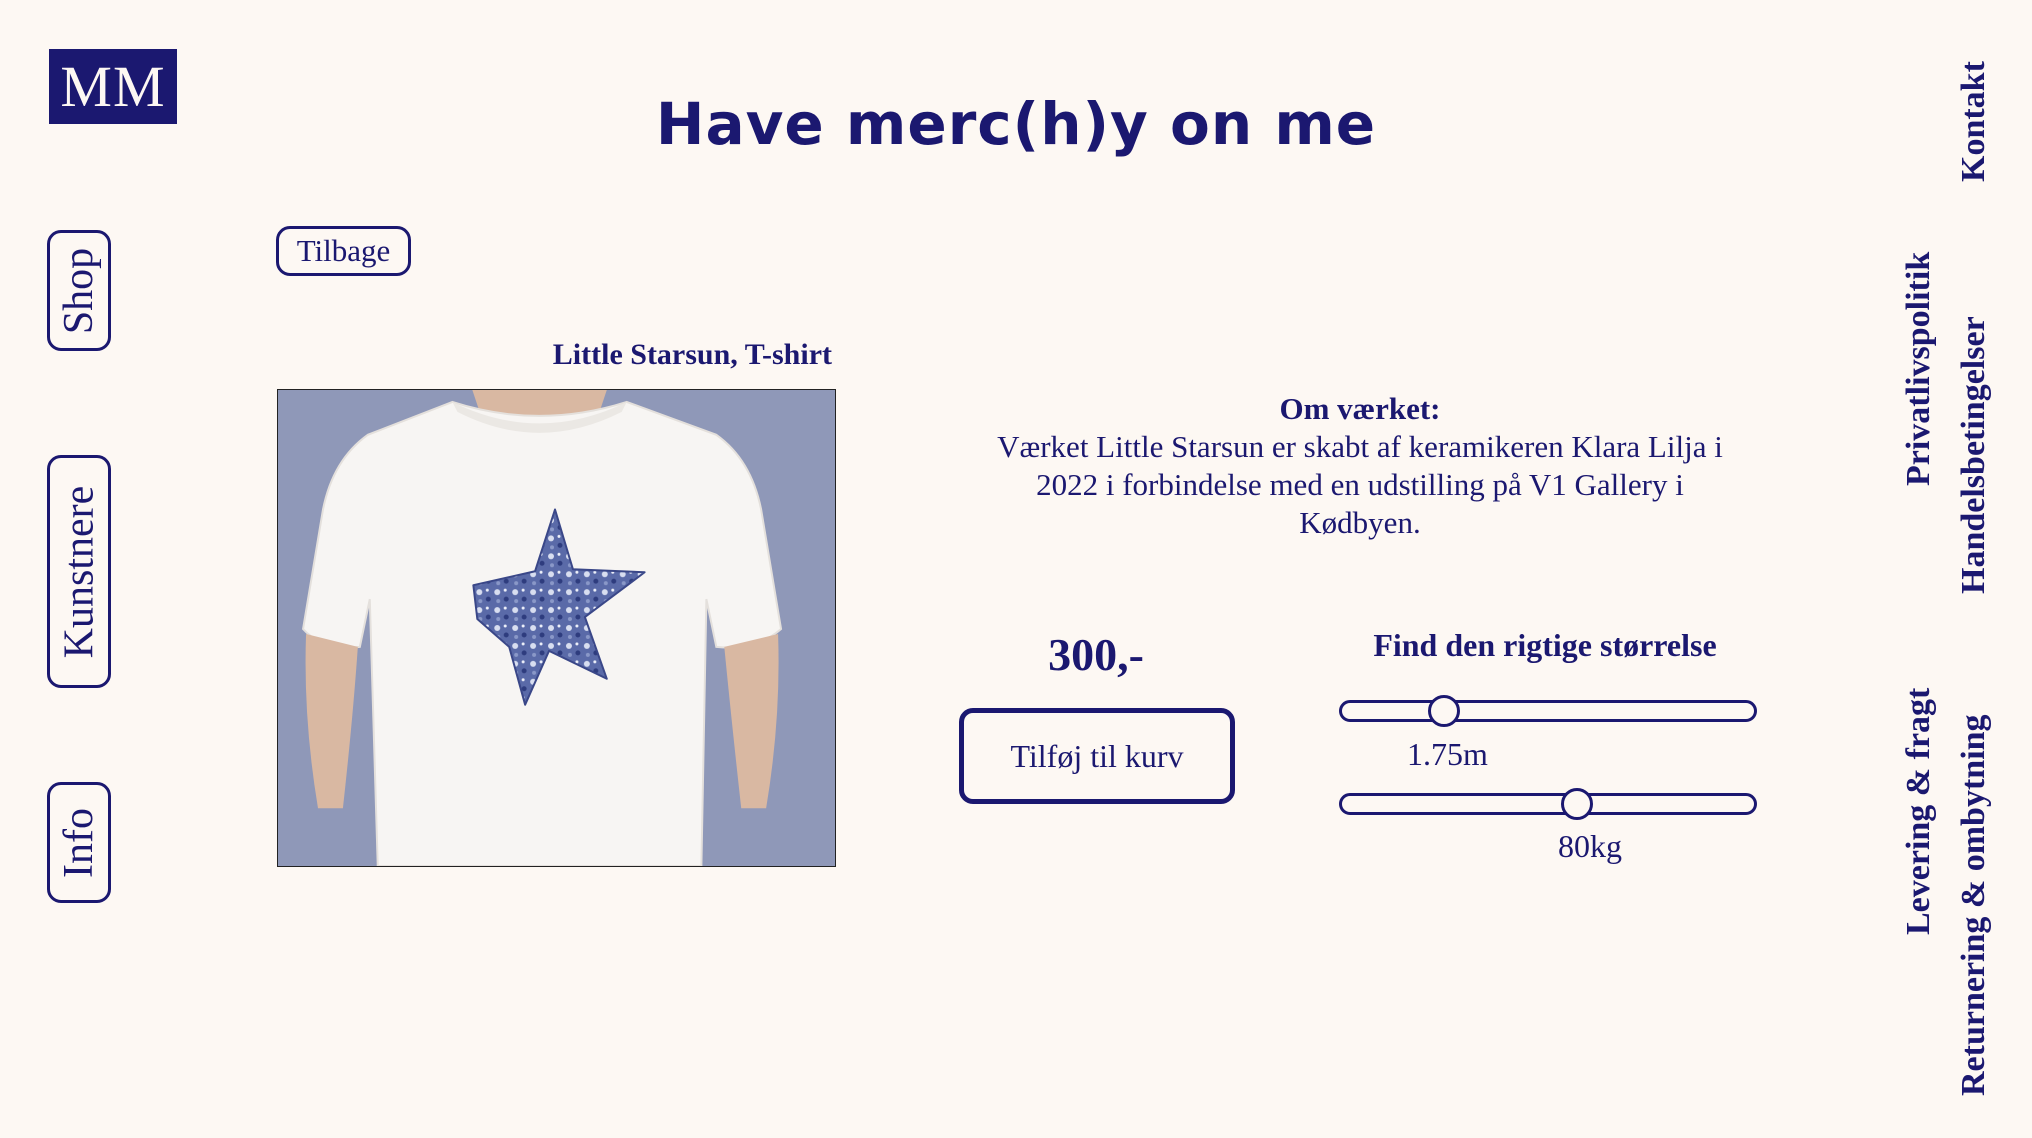  I want to click on footer-link-handelsbetingelser: Handelsbetingelser, so click(1974, 455).